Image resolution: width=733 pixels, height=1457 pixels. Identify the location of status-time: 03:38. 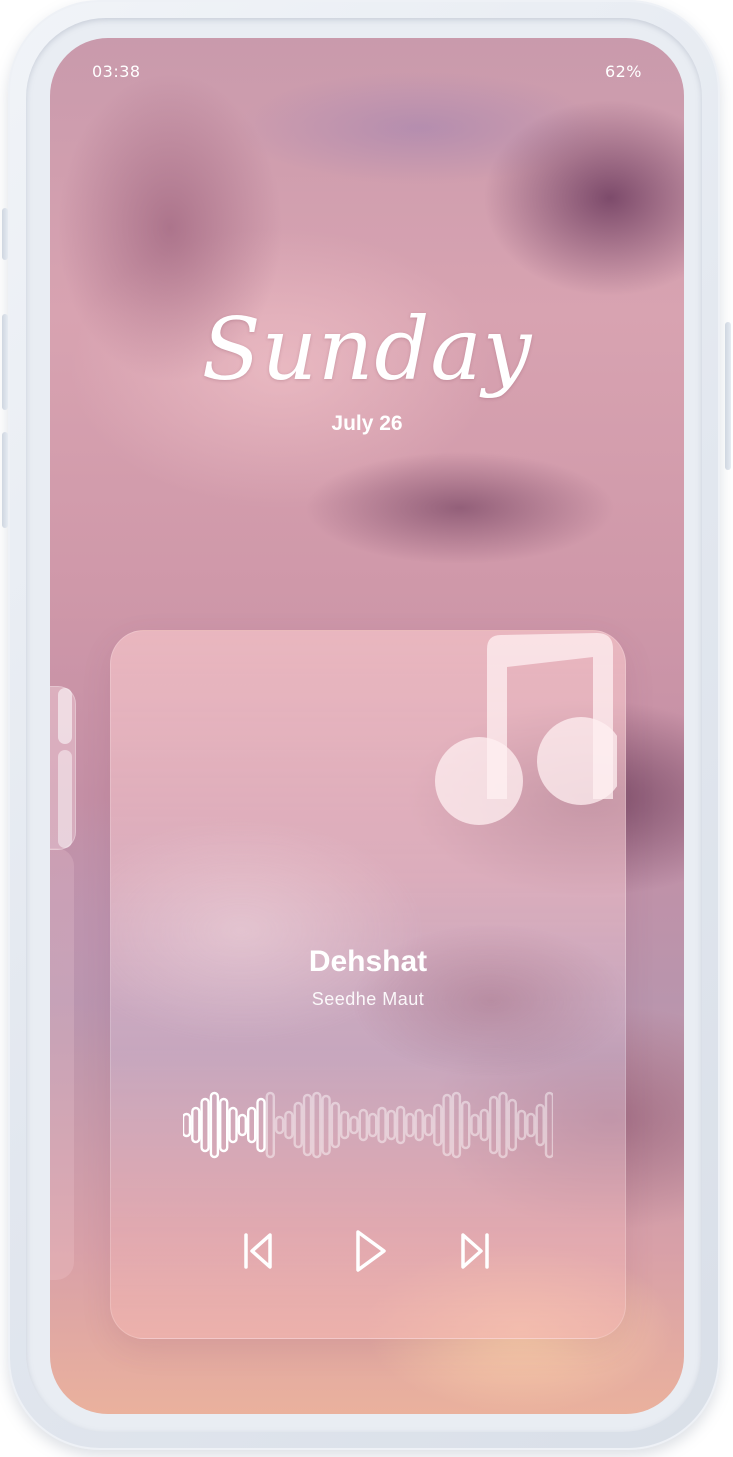
(116, 71).